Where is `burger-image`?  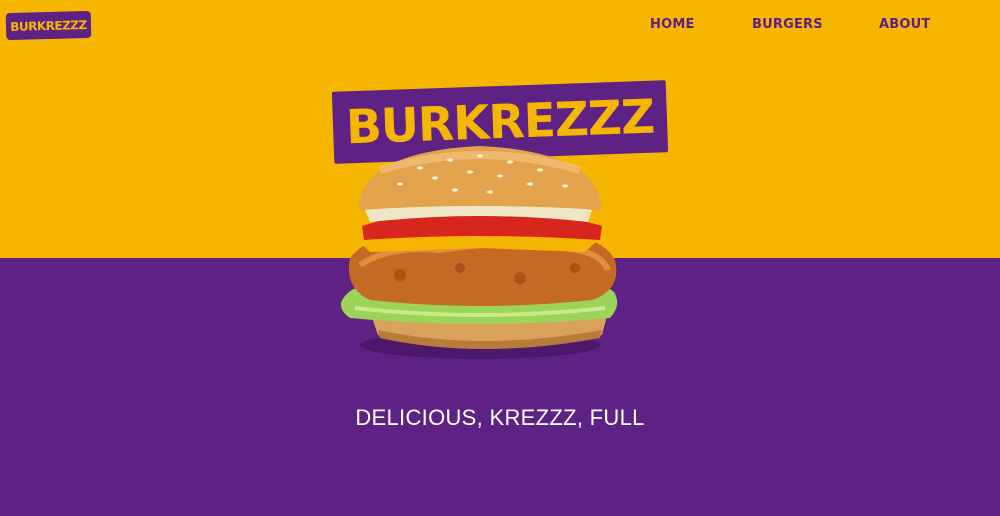 burger-image is located at coordinates (479, 252).